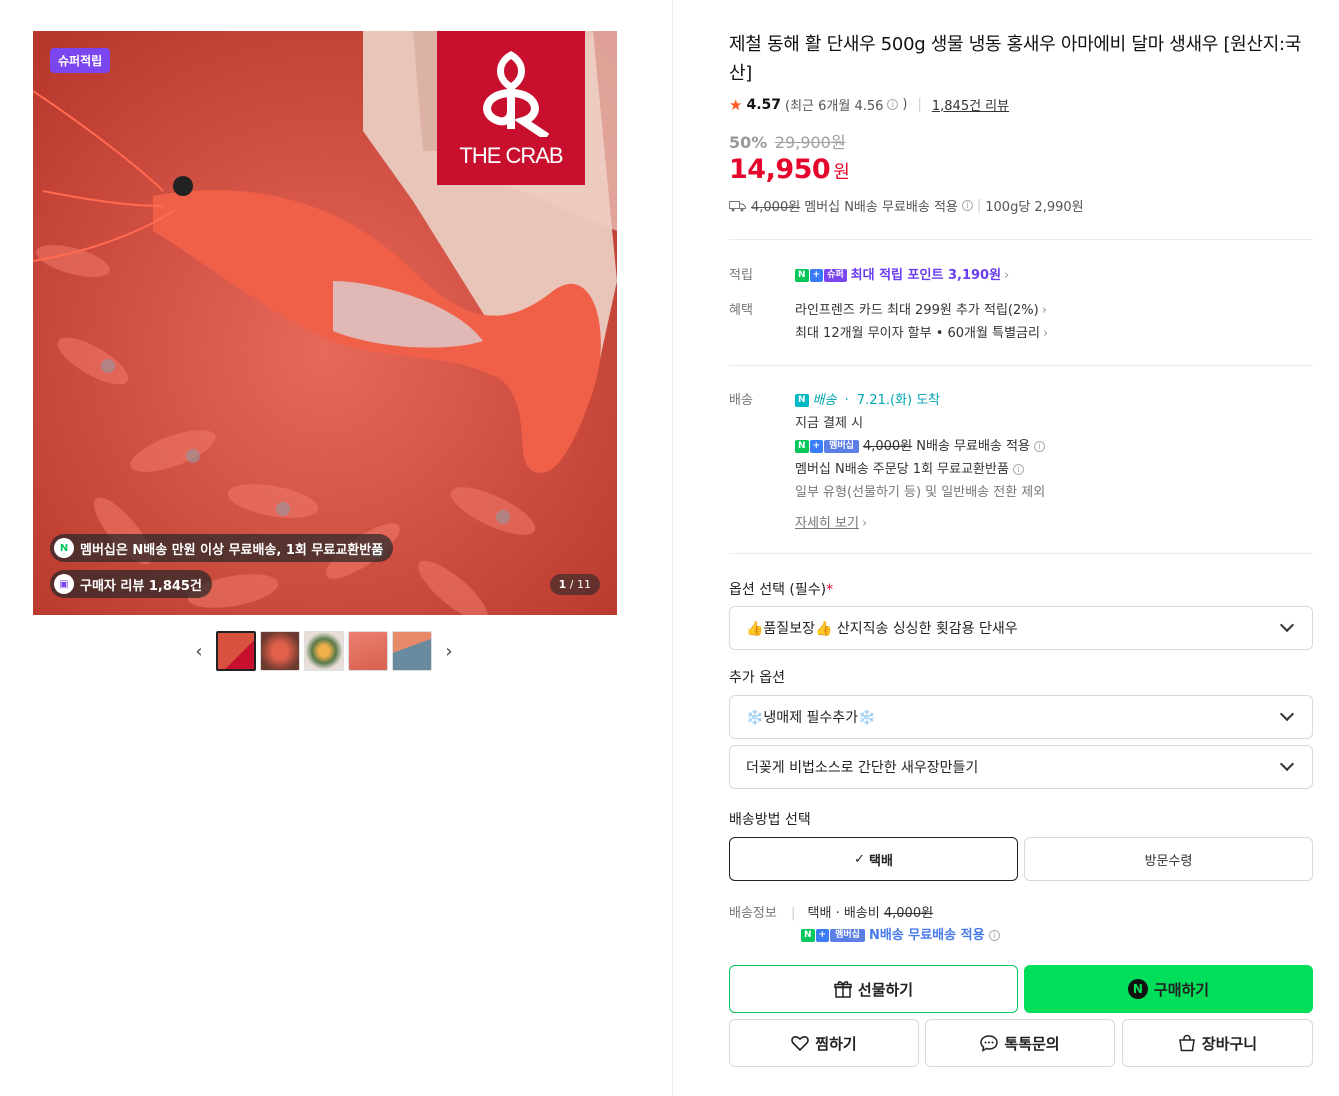 This screenshot has width=1339, height=1096. What do you see at coordinates (859, 859) in the screenshot?
I see `check-icon: ✓` at bounding box center [859, 859].